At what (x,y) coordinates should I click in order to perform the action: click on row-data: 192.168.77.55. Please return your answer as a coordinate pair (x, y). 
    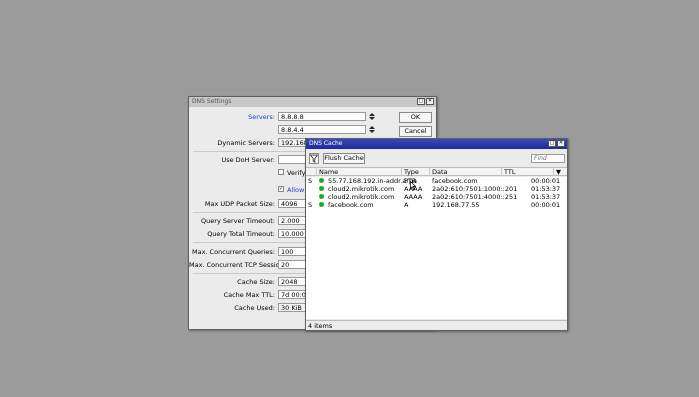
    Looking at the image, I should click on (456, 205).